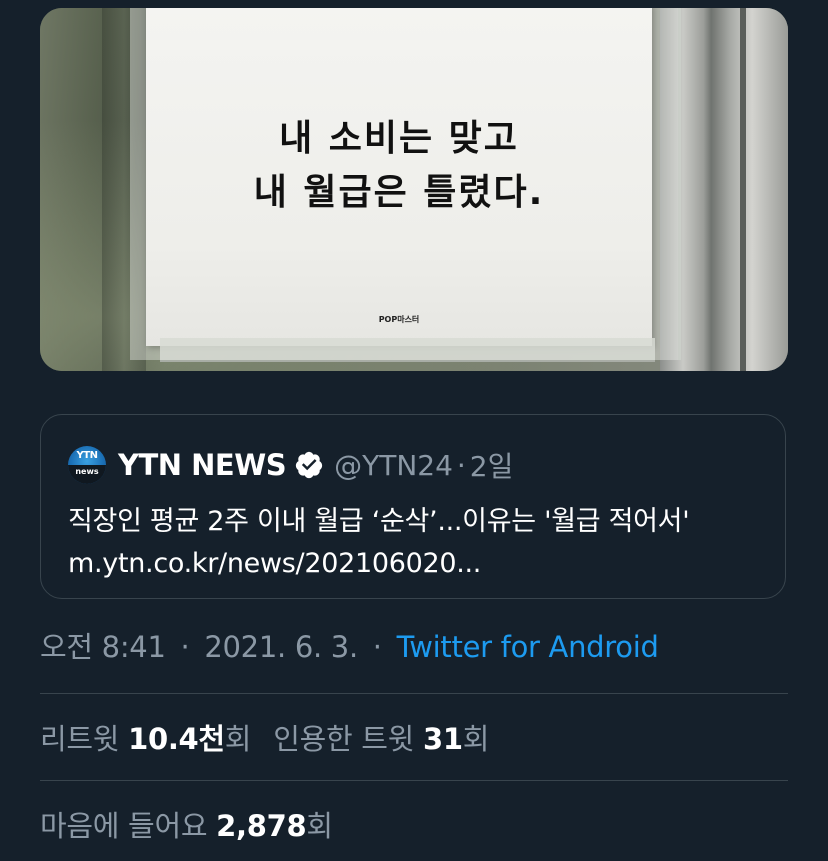 This screenshot has height=861, width=828. I want to click on quotes-stat: 인용한 트윗 31회, so click(381, 739).